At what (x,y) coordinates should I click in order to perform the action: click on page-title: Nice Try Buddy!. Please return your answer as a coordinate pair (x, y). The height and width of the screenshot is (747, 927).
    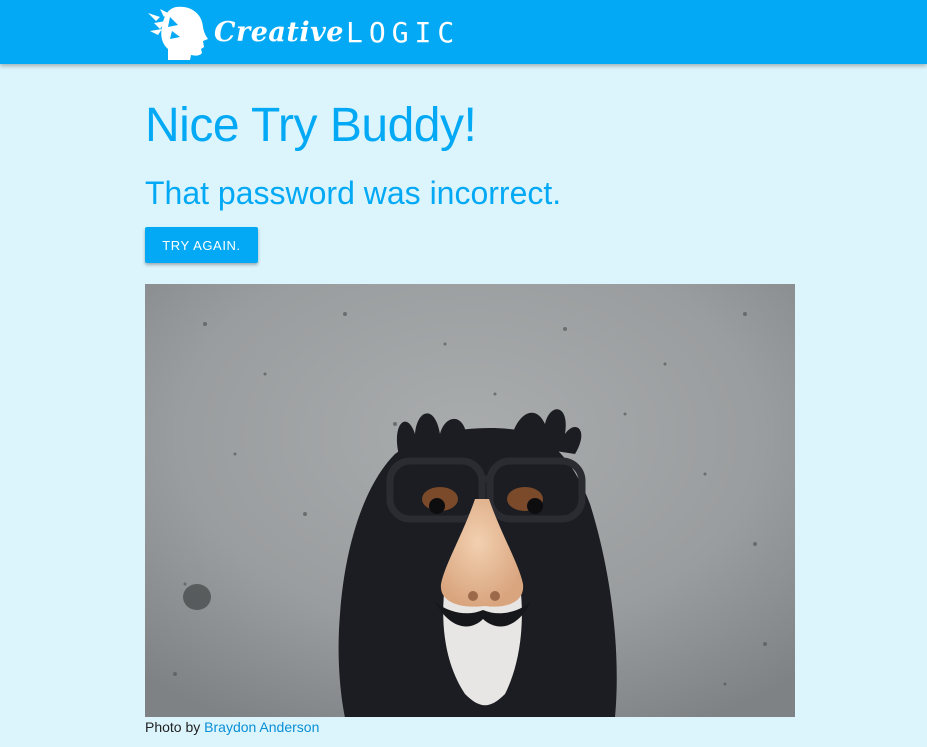
    Looking at the image, I should click on (311, 125).